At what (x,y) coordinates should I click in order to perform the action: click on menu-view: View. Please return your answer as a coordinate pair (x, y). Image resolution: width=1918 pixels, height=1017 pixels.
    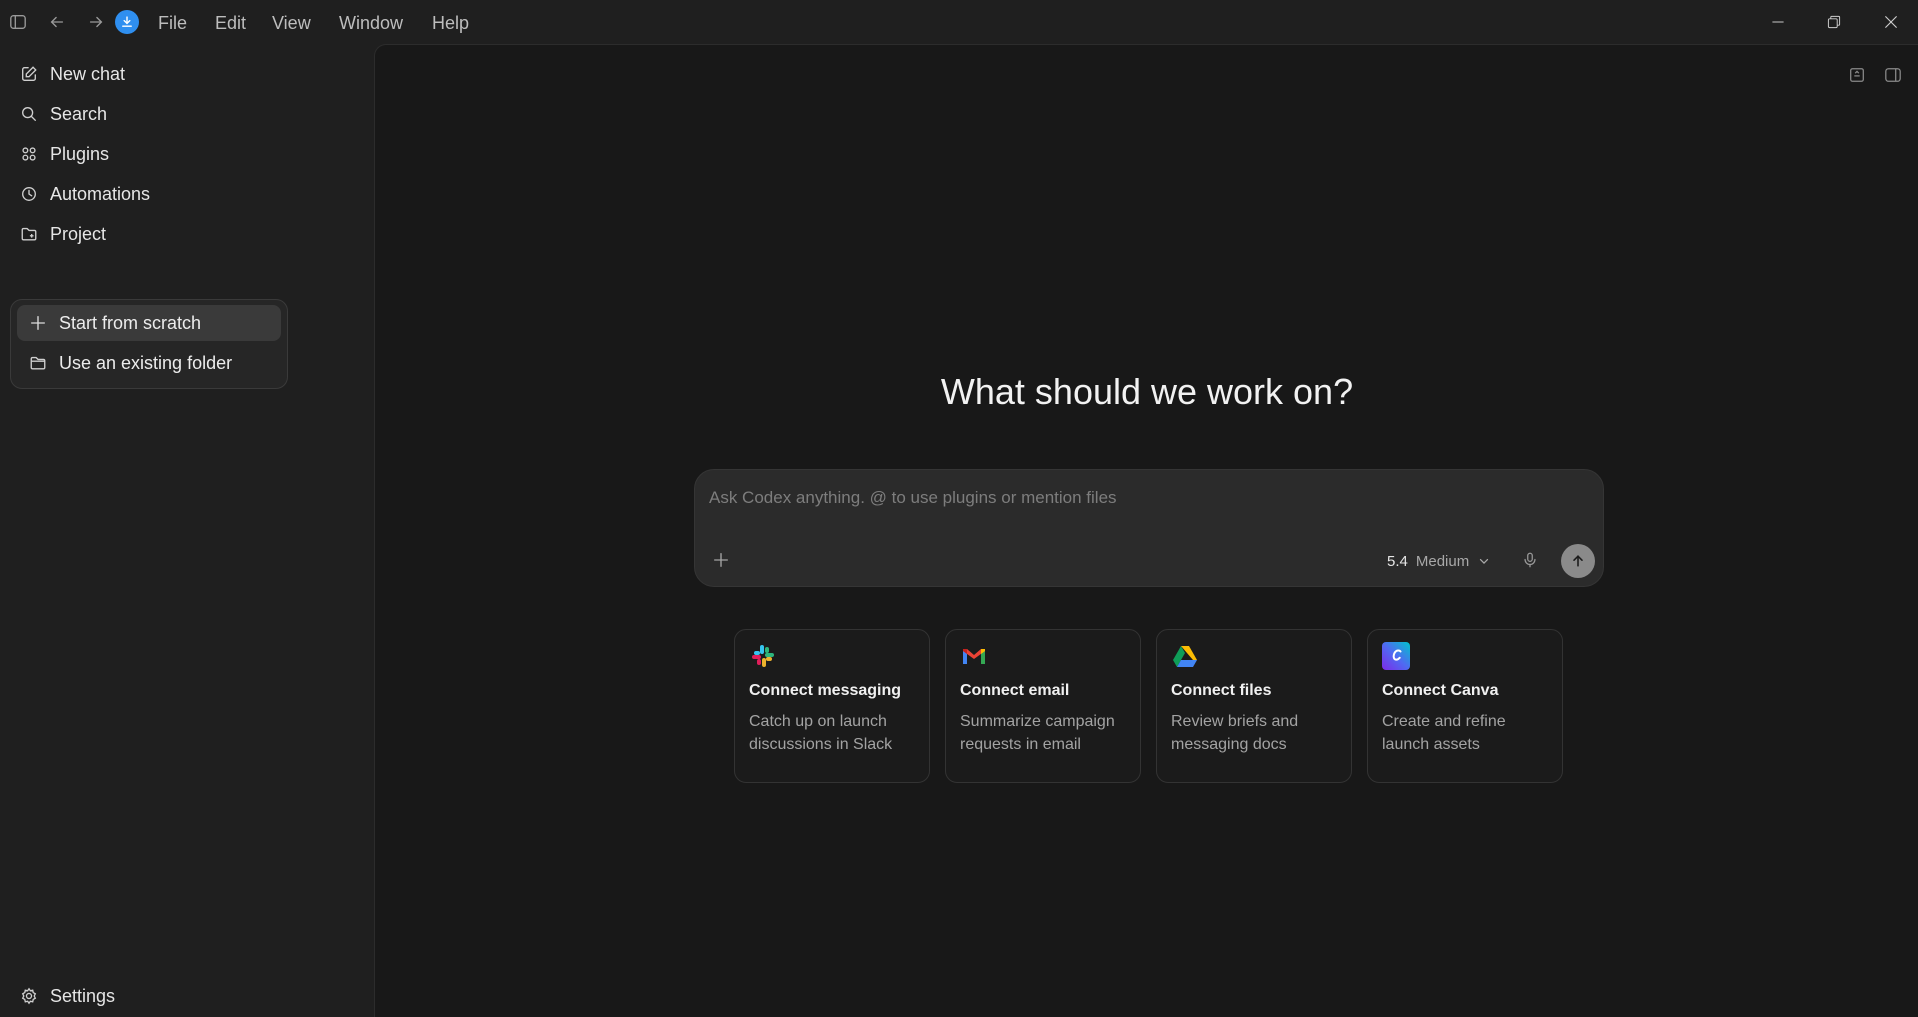
    Looking at the image, I should click on (291, 23).